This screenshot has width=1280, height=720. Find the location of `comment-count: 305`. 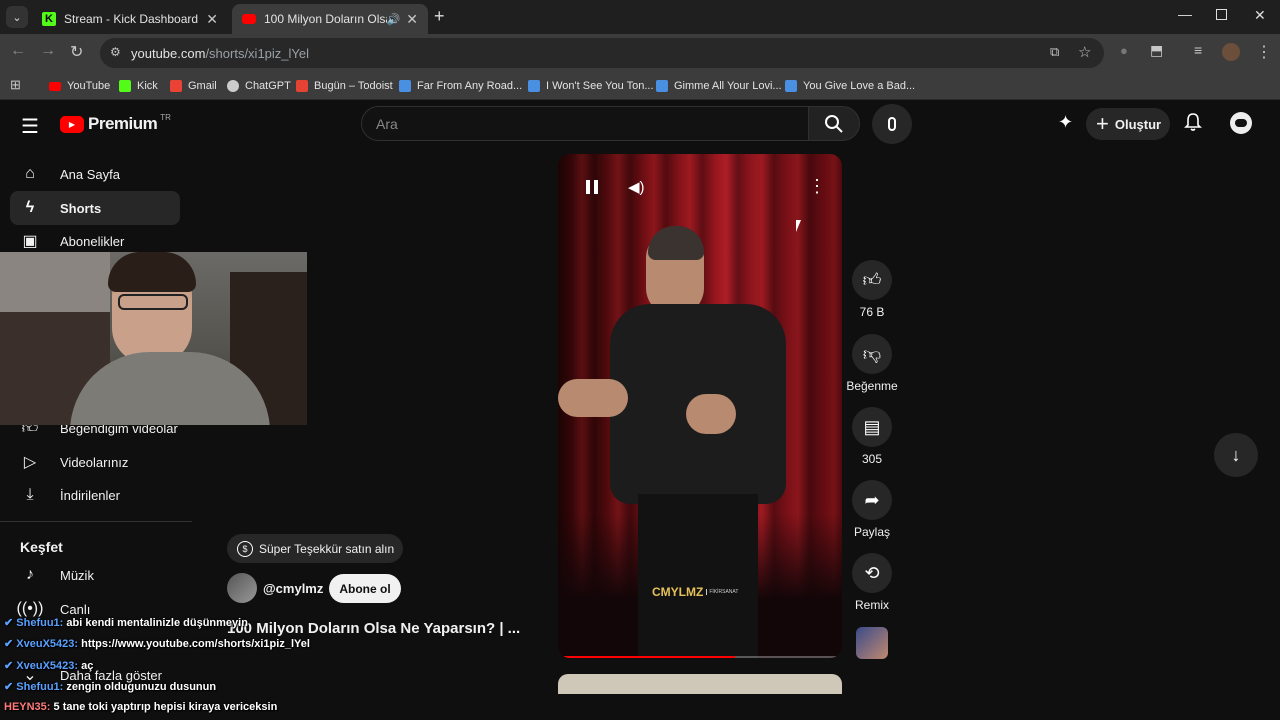

comment-count: 305 is located at coordinates (872, 459).